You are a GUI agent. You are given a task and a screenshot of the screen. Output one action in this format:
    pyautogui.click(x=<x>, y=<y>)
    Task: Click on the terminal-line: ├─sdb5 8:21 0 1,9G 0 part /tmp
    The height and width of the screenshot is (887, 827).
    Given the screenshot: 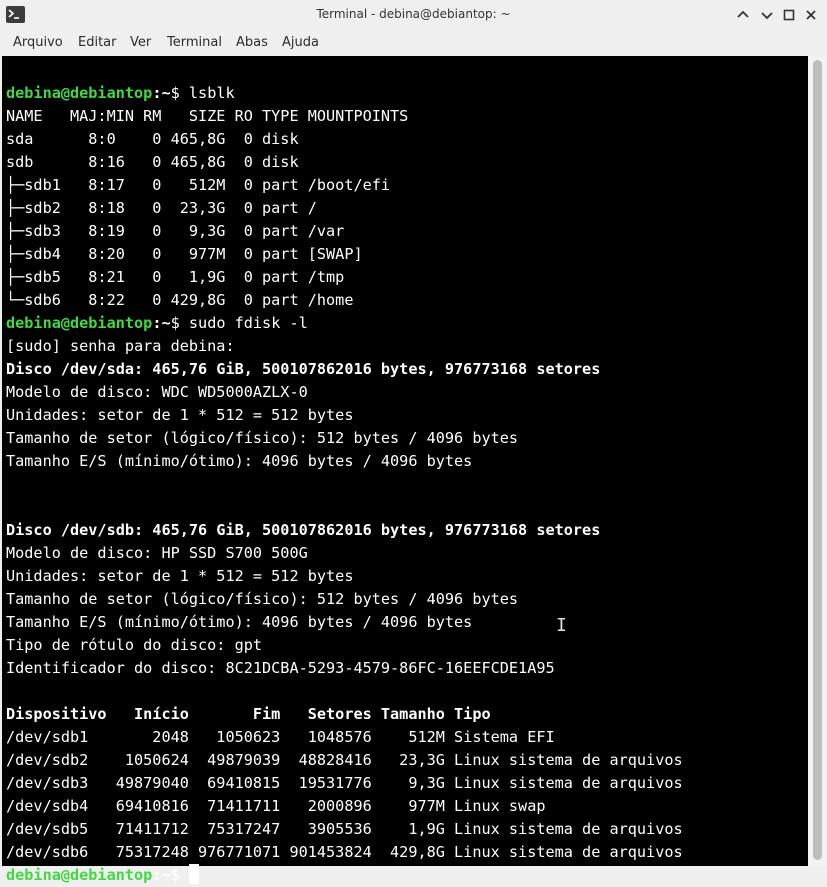 What is the action you would take?
    pyautogui.click(x=175, y=277)
    